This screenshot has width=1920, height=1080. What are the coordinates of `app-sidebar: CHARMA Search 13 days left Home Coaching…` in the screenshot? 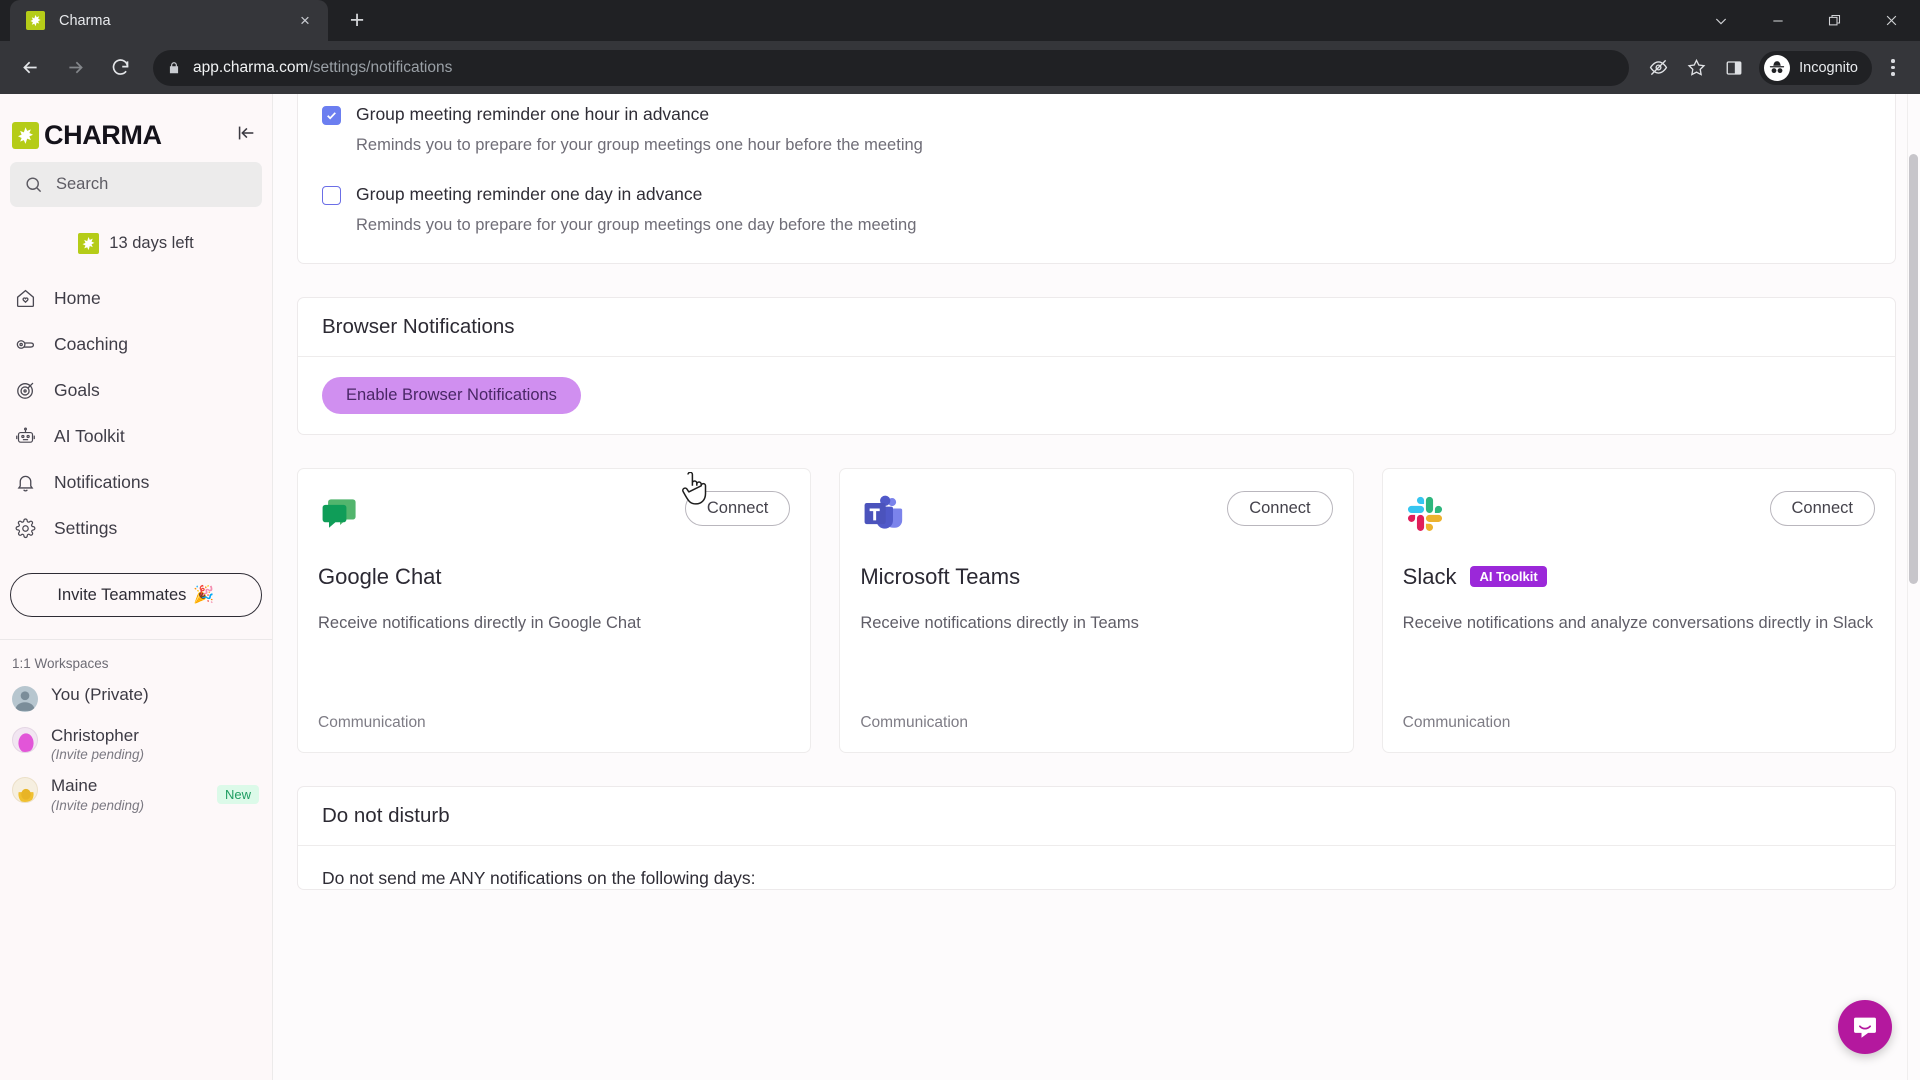 It's located at (136, 587).